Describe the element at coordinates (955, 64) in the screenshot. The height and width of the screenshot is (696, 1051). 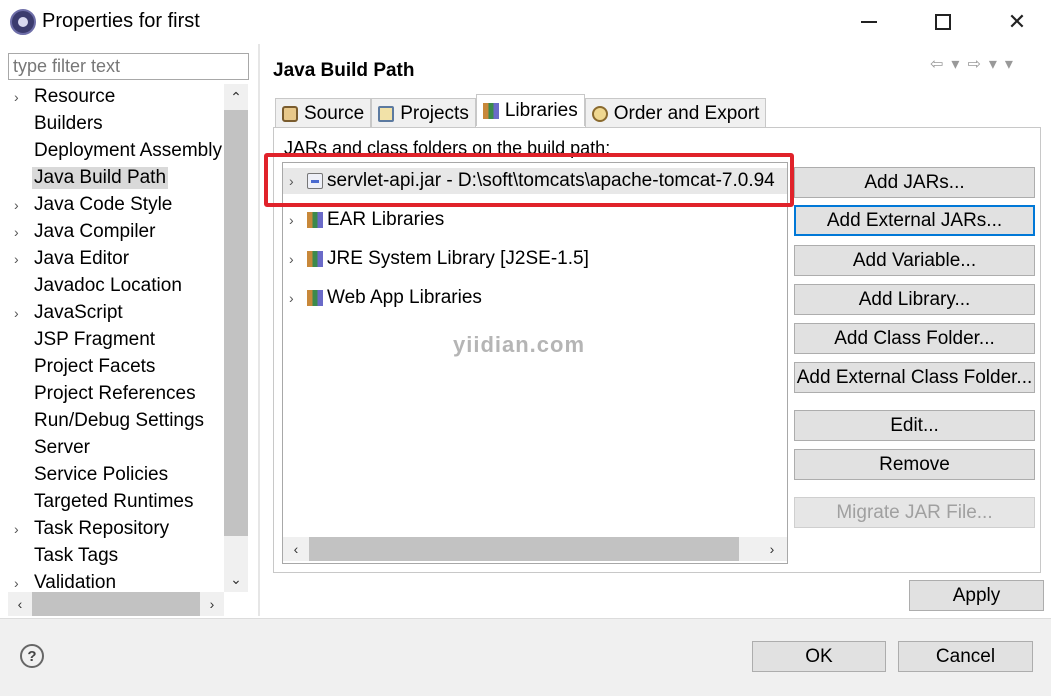
I see `back-menu-icon: ▾` at that location.